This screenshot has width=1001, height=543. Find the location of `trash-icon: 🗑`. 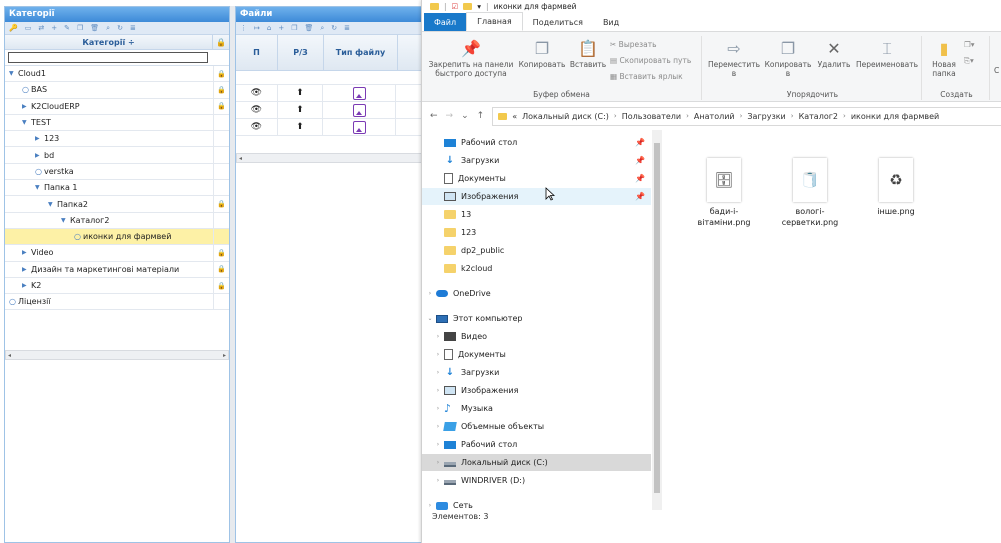

trash-icon: 🗑 is located at coordinates (94, 28).